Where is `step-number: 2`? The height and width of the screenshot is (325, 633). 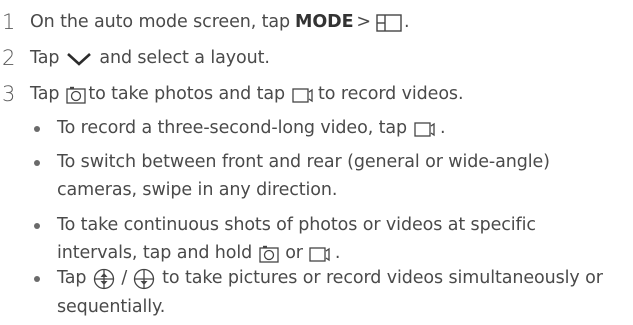 step-number: 2 is located at coordinates (9, 58).